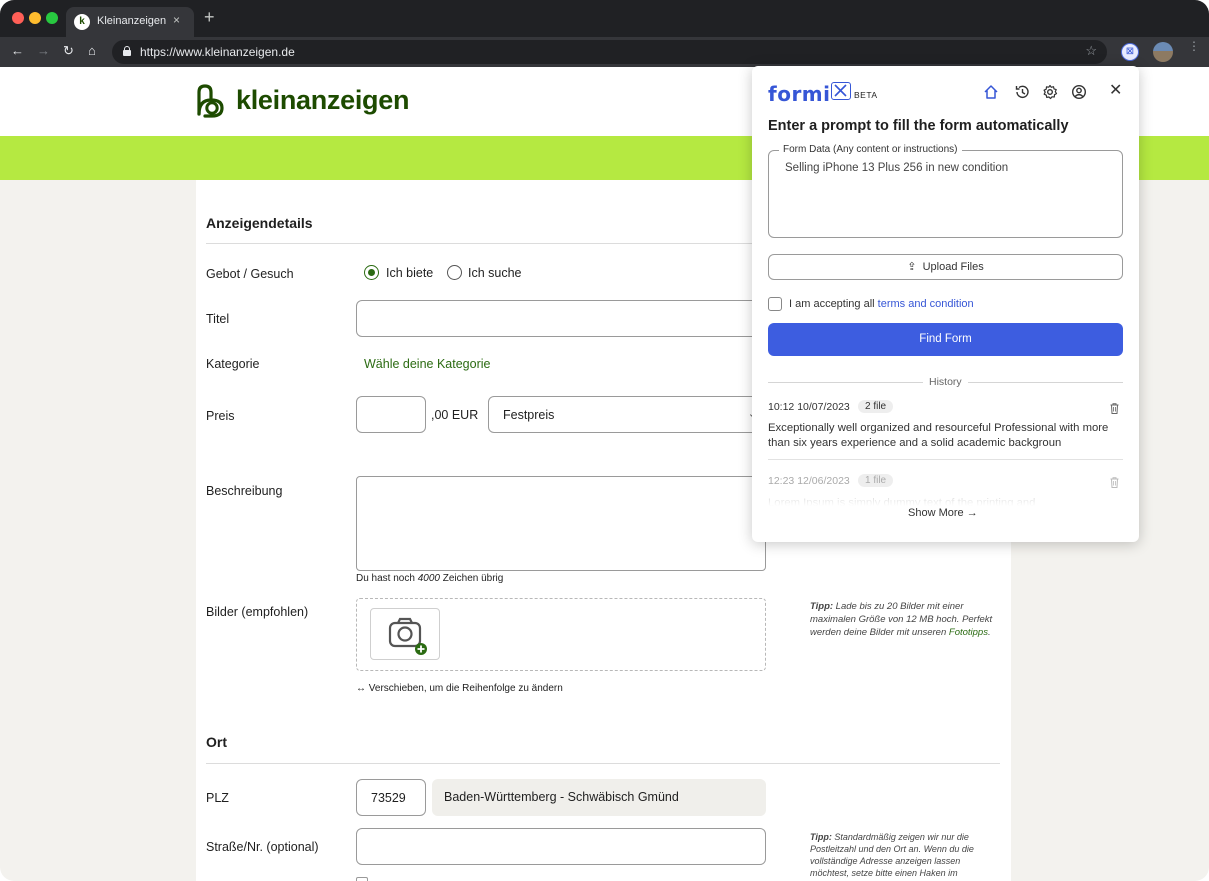  I want to click on history-item-date: 12:23 12/06/2023, so click(809, 481).